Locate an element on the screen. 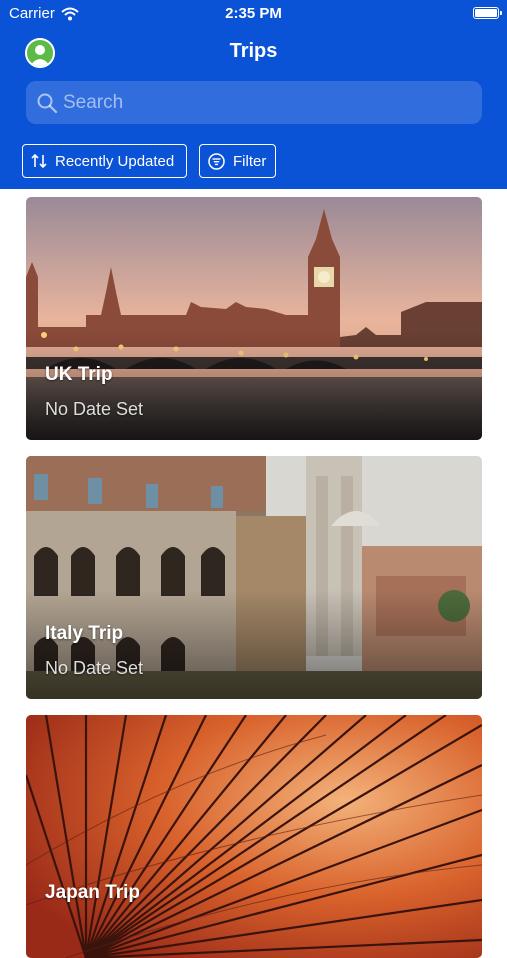  filter-label: Filter is located at coordinates (250, 161).